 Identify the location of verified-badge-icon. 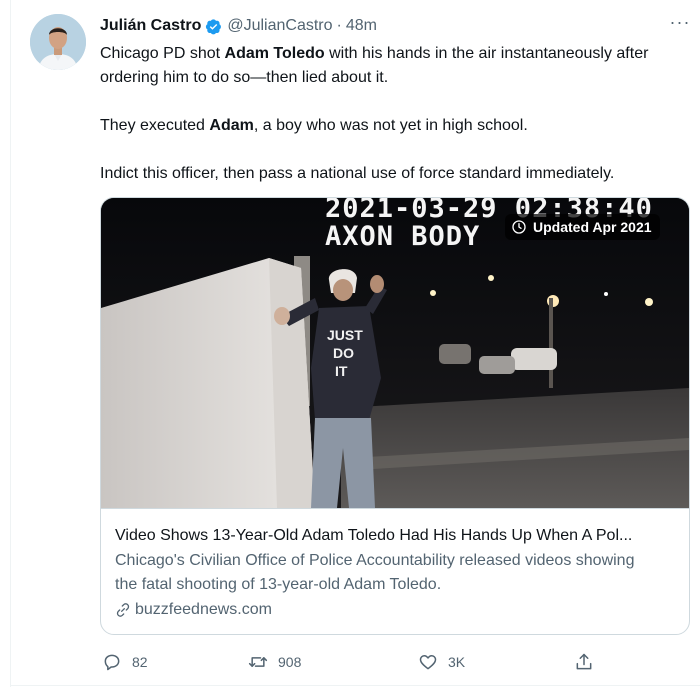
(214, 26).